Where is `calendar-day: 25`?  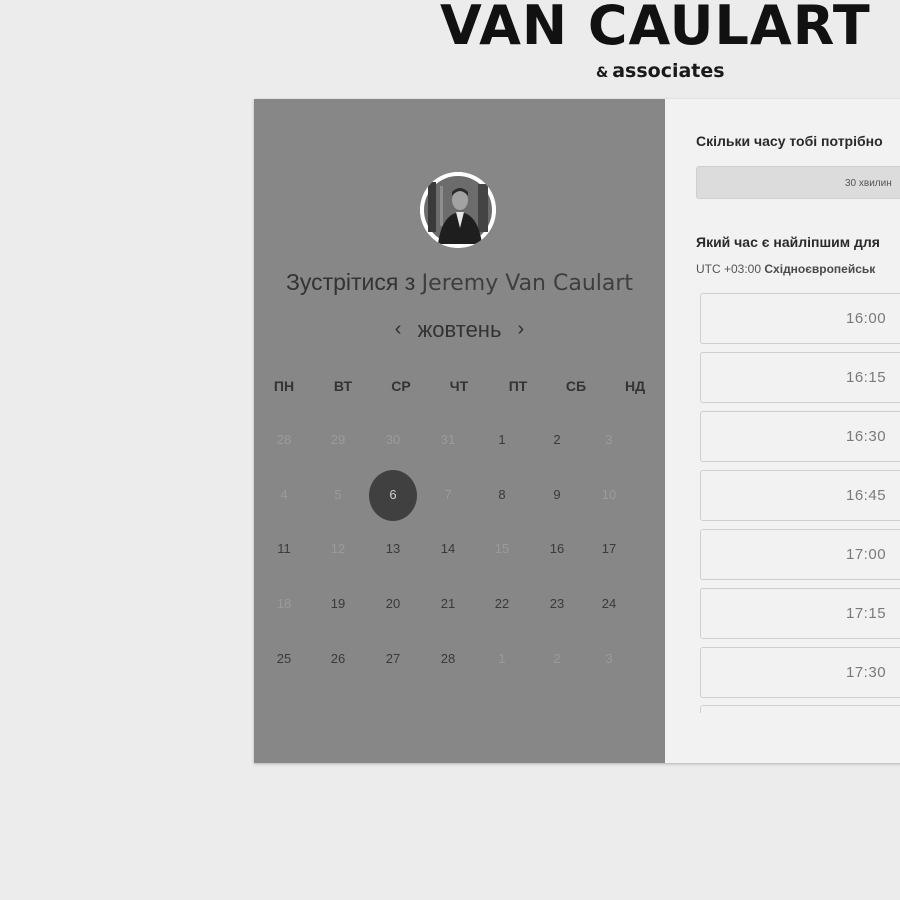 calendar-day: 25 is located at coordinates (284, 659).